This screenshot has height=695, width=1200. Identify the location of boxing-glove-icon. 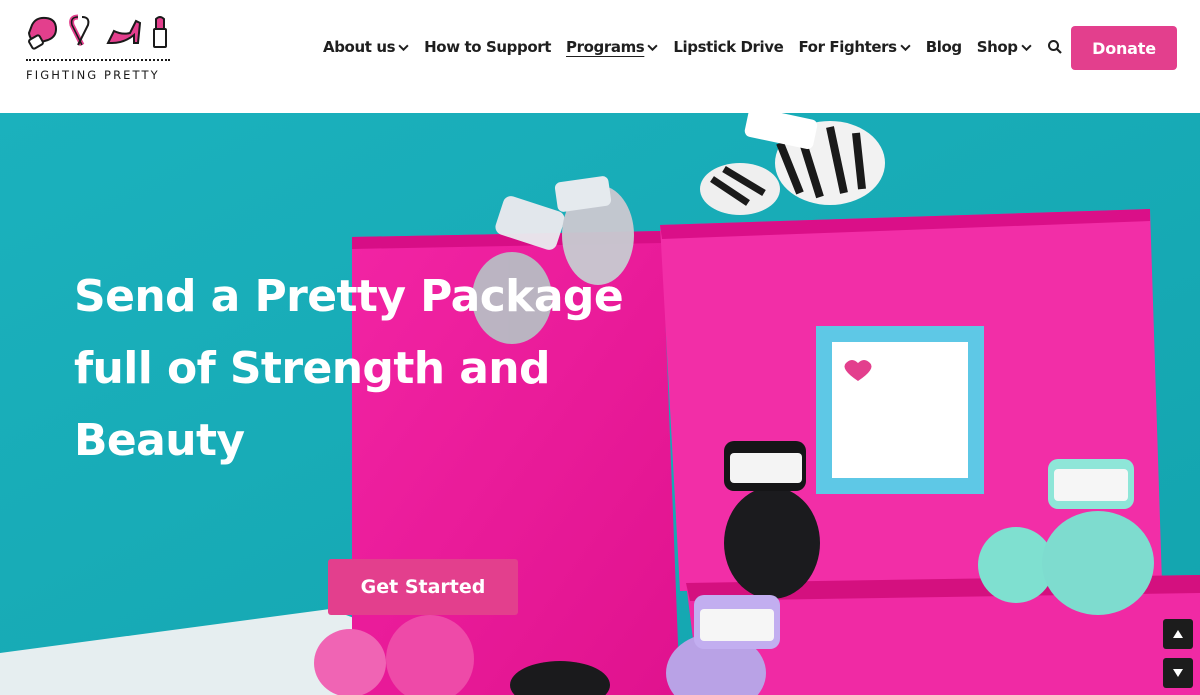
(42, 33).